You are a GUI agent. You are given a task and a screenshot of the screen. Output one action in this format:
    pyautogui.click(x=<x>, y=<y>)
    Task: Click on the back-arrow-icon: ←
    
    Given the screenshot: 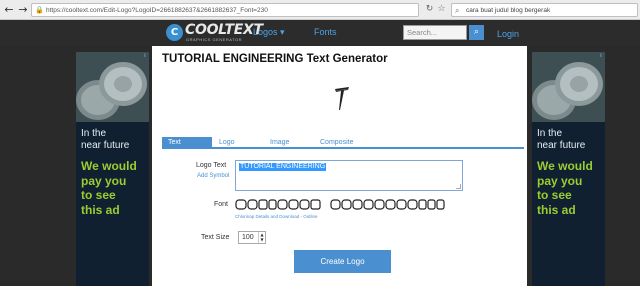 What is the action you would take?
    pyautogui.click(x=9, y=10)
    